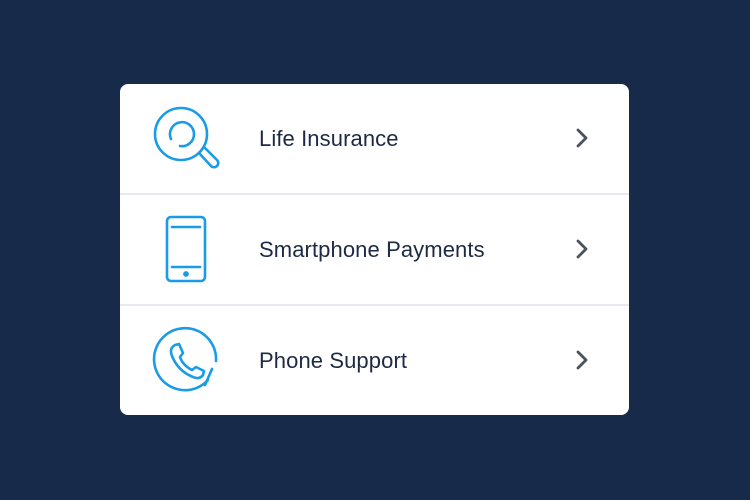 The image size is (750, 500). I want to click on menu-item-label: Life Insurance, so click(329, 138).